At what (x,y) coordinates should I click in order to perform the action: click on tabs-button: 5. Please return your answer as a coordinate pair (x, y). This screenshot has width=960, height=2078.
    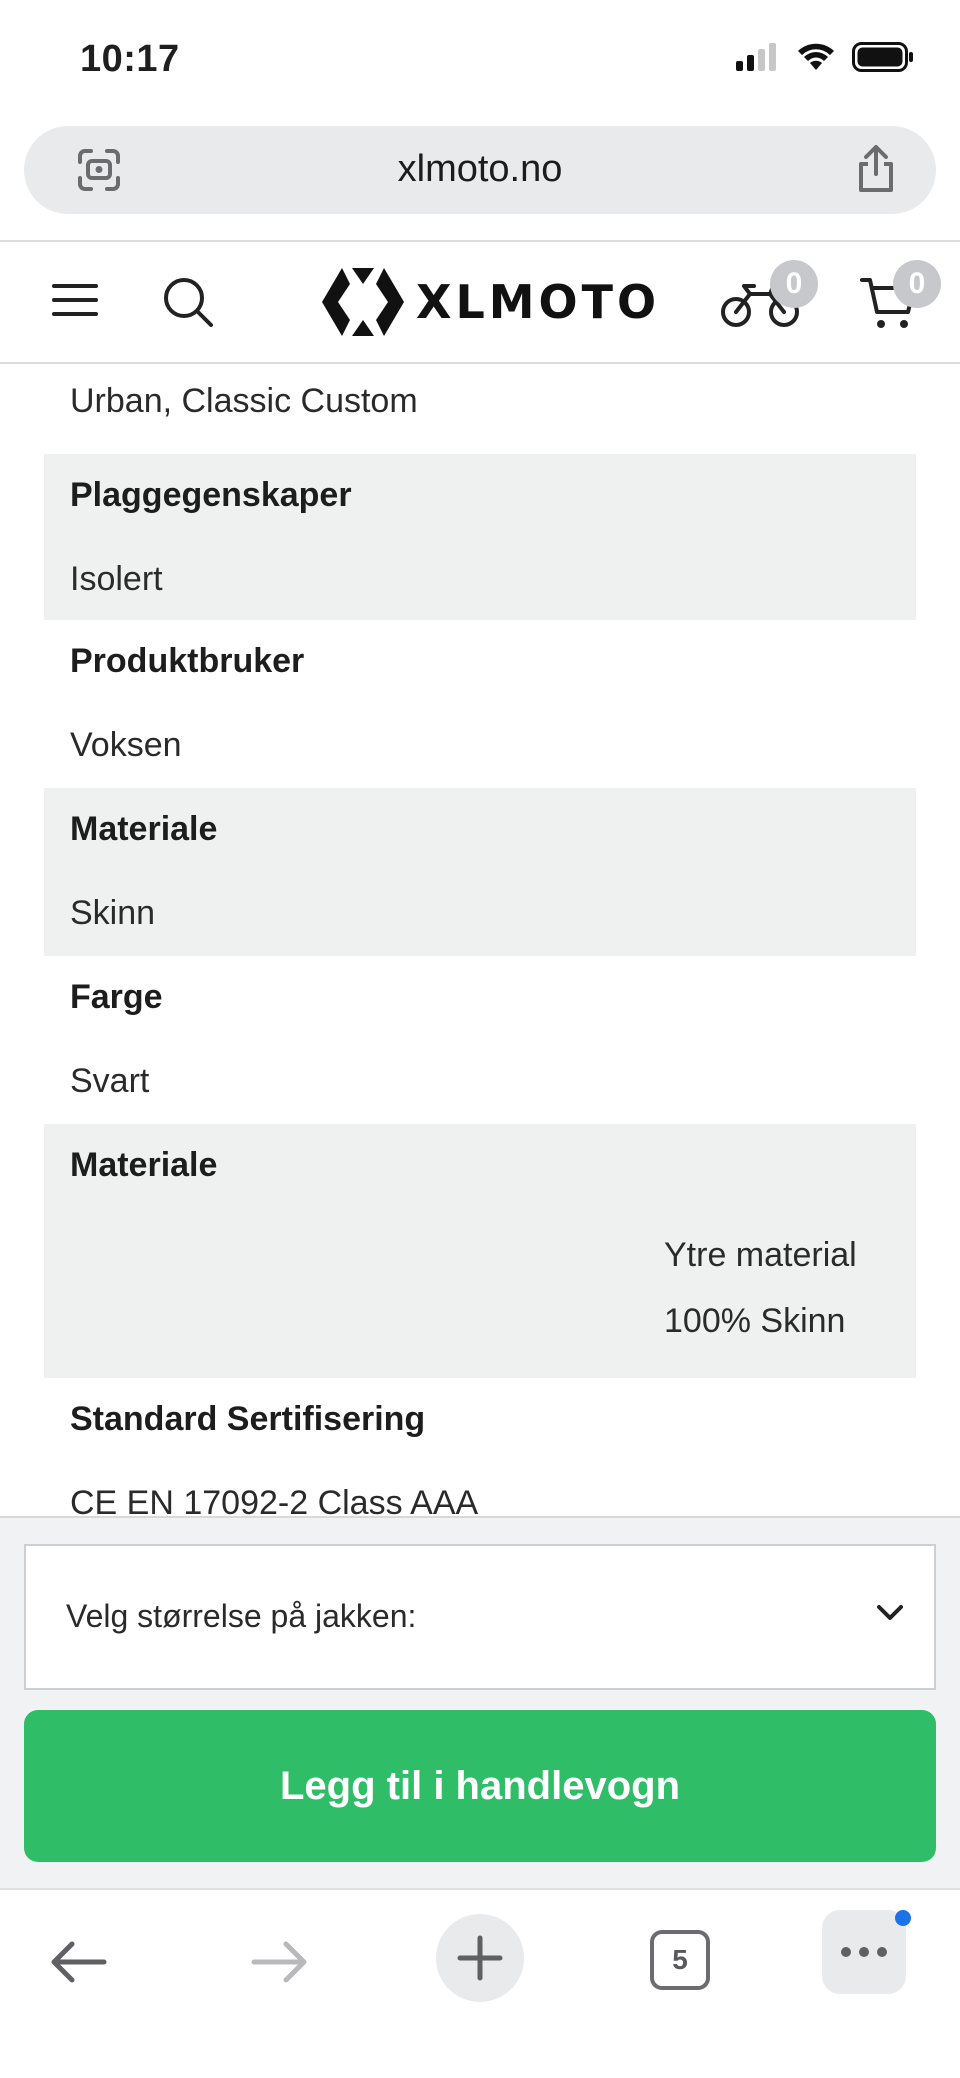
    Looking at the image, I should click on (680, 1960).